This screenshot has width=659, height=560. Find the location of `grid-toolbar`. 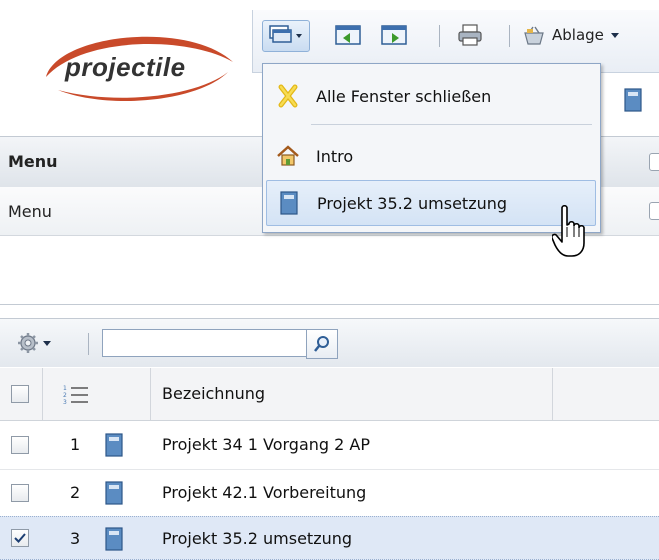

grid-toolbar is located at coordinates (329, 342).